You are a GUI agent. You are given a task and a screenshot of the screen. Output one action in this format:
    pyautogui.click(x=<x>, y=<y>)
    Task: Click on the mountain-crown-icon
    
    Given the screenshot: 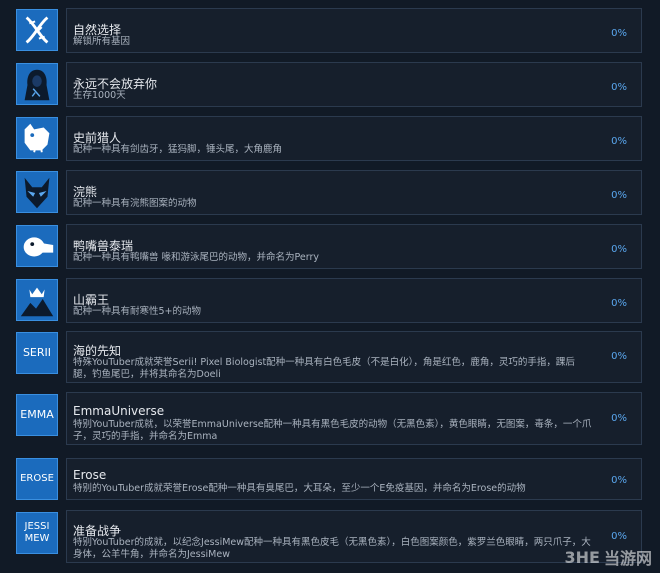 What is the action you would take?
    pyautogui.click(x=37, y=300)
    